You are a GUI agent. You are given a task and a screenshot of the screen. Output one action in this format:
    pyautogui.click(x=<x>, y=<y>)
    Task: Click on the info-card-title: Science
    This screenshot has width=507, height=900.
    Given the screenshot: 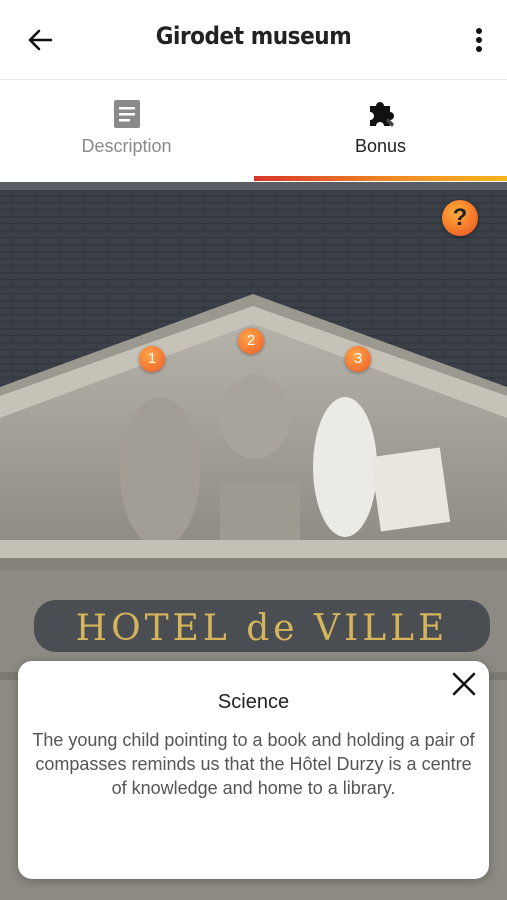 What is the action you would take?
    pyautogui.click(x=253, y=702)
    